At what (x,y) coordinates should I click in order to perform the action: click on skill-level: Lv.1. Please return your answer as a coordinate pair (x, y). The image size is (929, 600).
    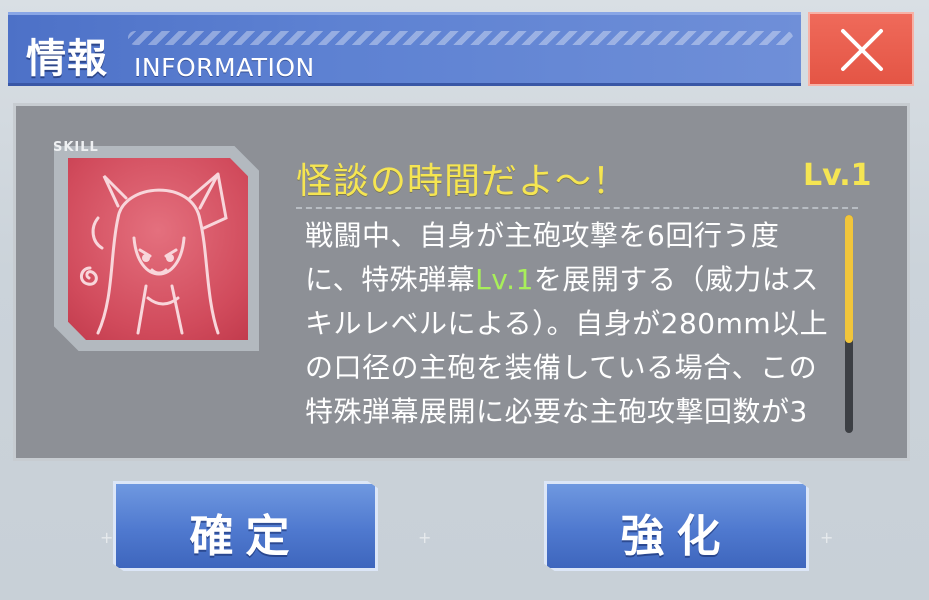
    Looking at the image, I should click on (837, 175).